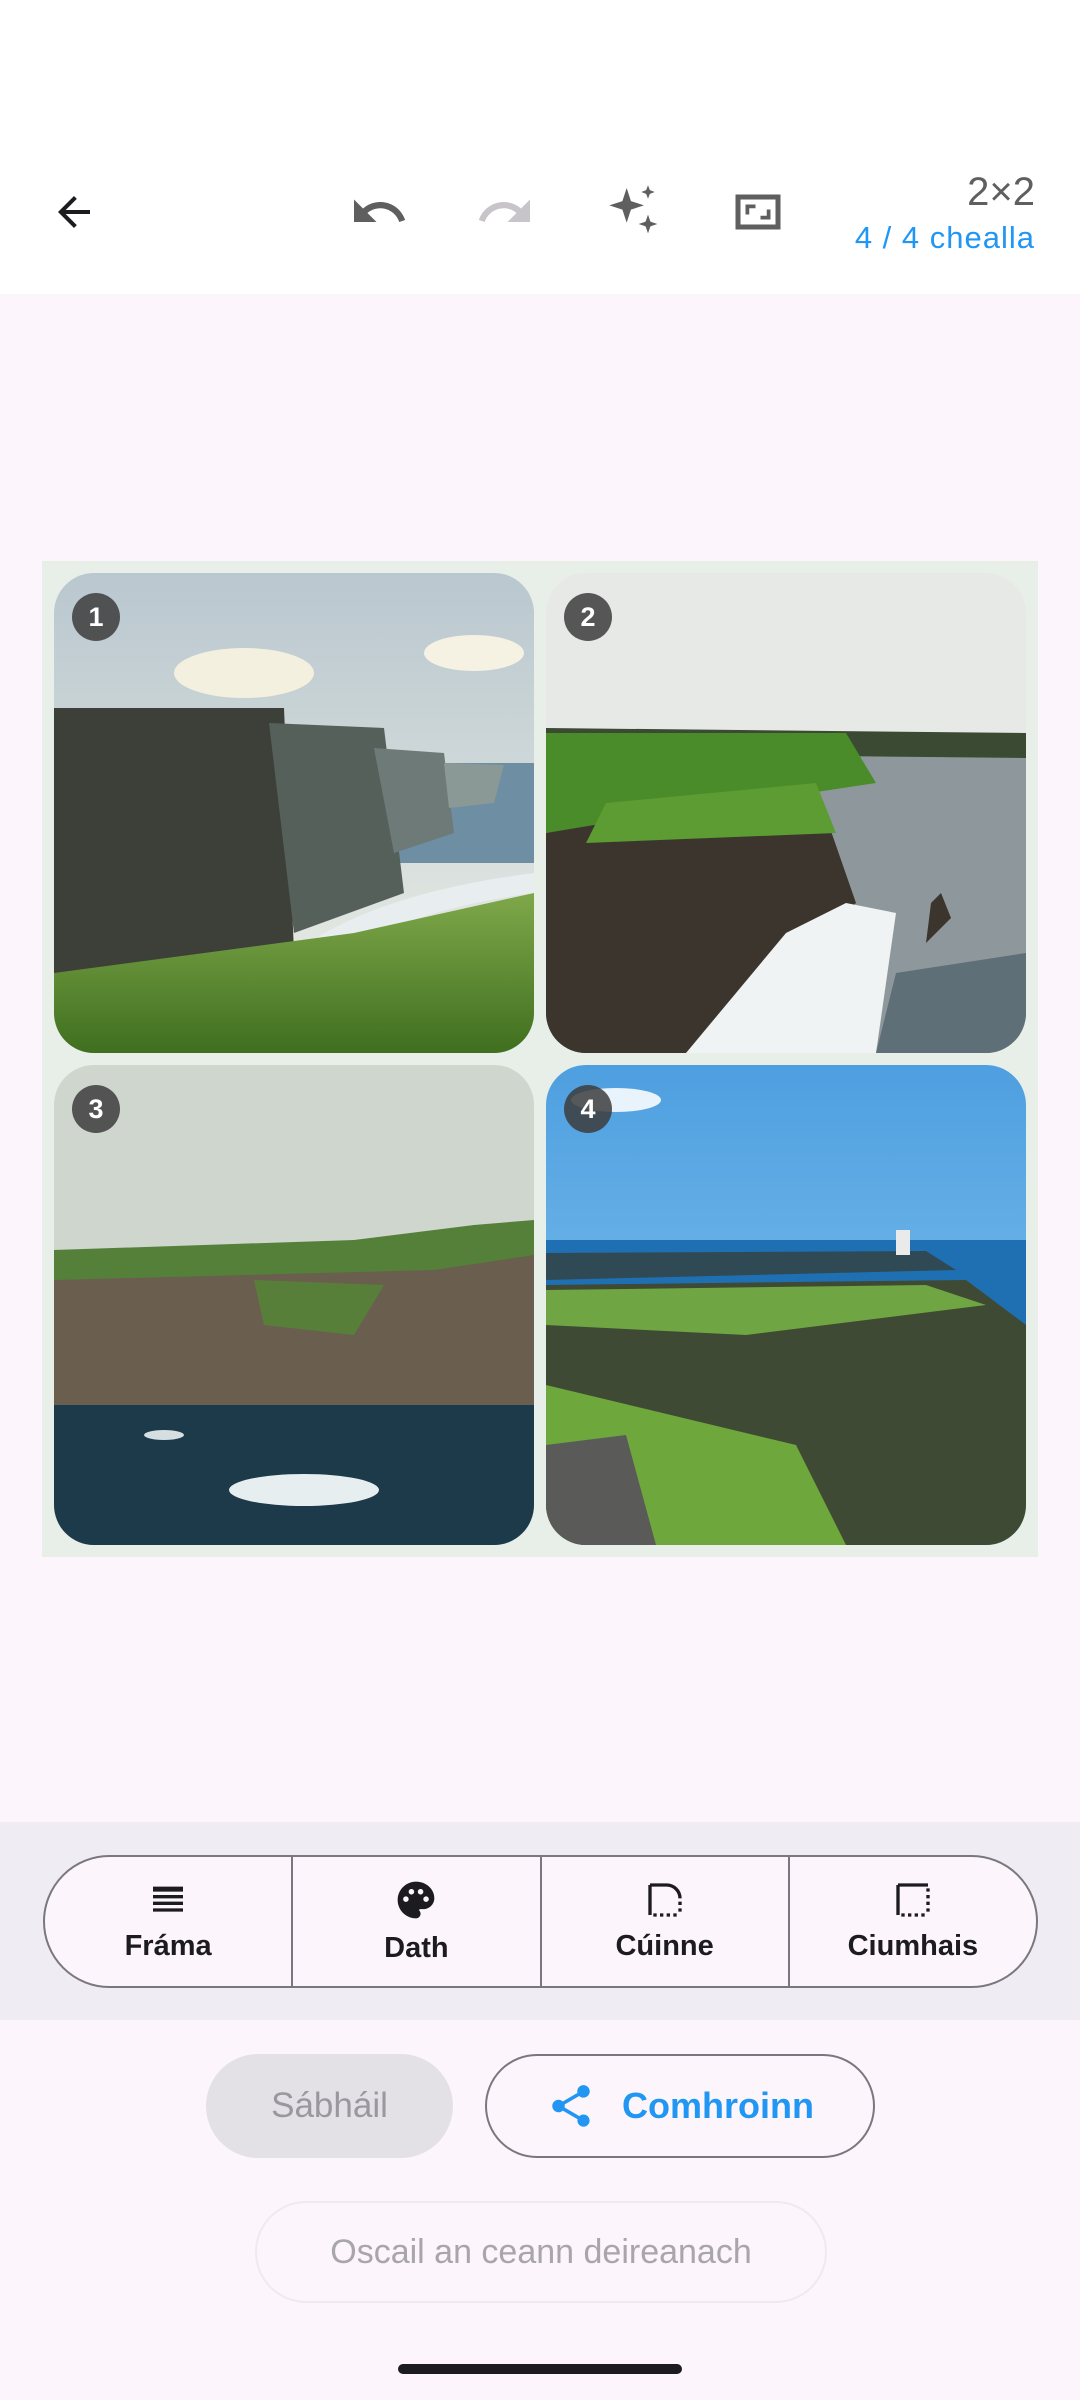 Image resolution: width=1080 pixels, height=2400 pixels. What do you see at coordinates (96, 617) in the screenshot?
I see `cell-number-badge: 1` at bounding box center [96, 617].